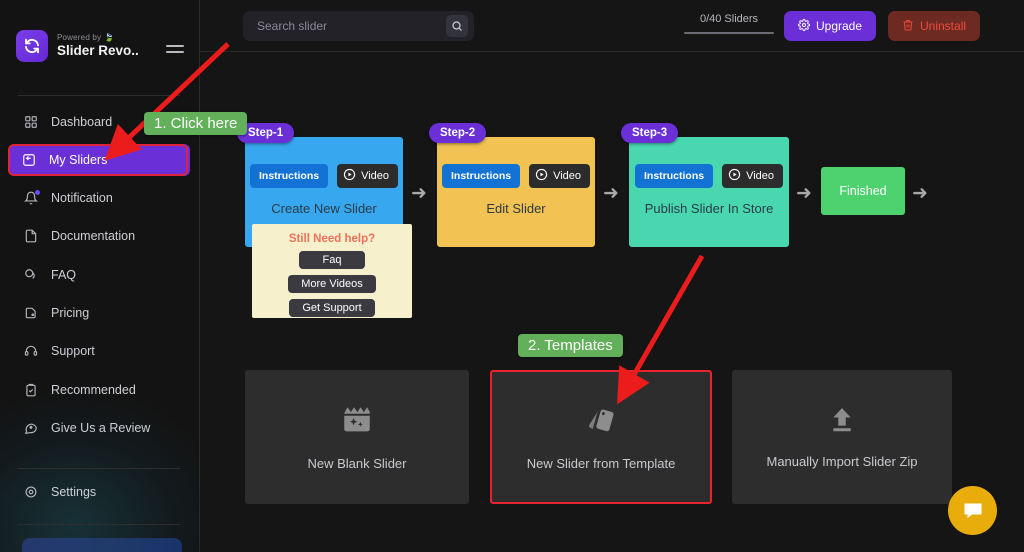 The image size is (1024, 552). Describe the element at coordinates (324, 208) in the screenshot. I see `step-title: Create New Slider` at that location.